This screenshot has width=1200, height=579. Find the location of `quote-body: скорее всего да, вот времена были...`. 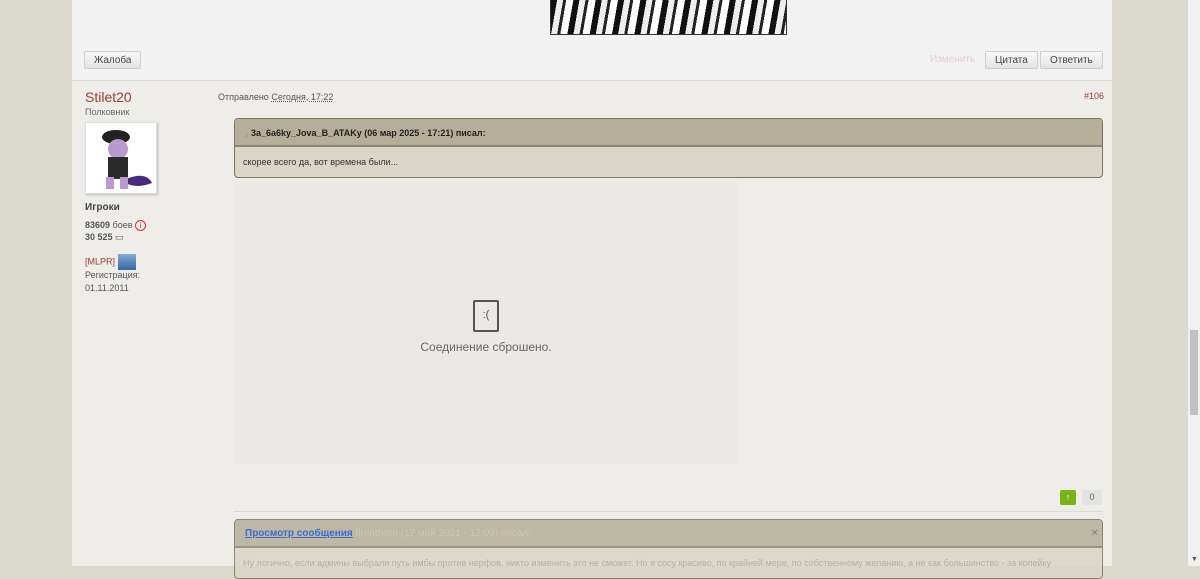

quote-body: скорее всего да, вот времена были... is located at coordinates (321, 162).